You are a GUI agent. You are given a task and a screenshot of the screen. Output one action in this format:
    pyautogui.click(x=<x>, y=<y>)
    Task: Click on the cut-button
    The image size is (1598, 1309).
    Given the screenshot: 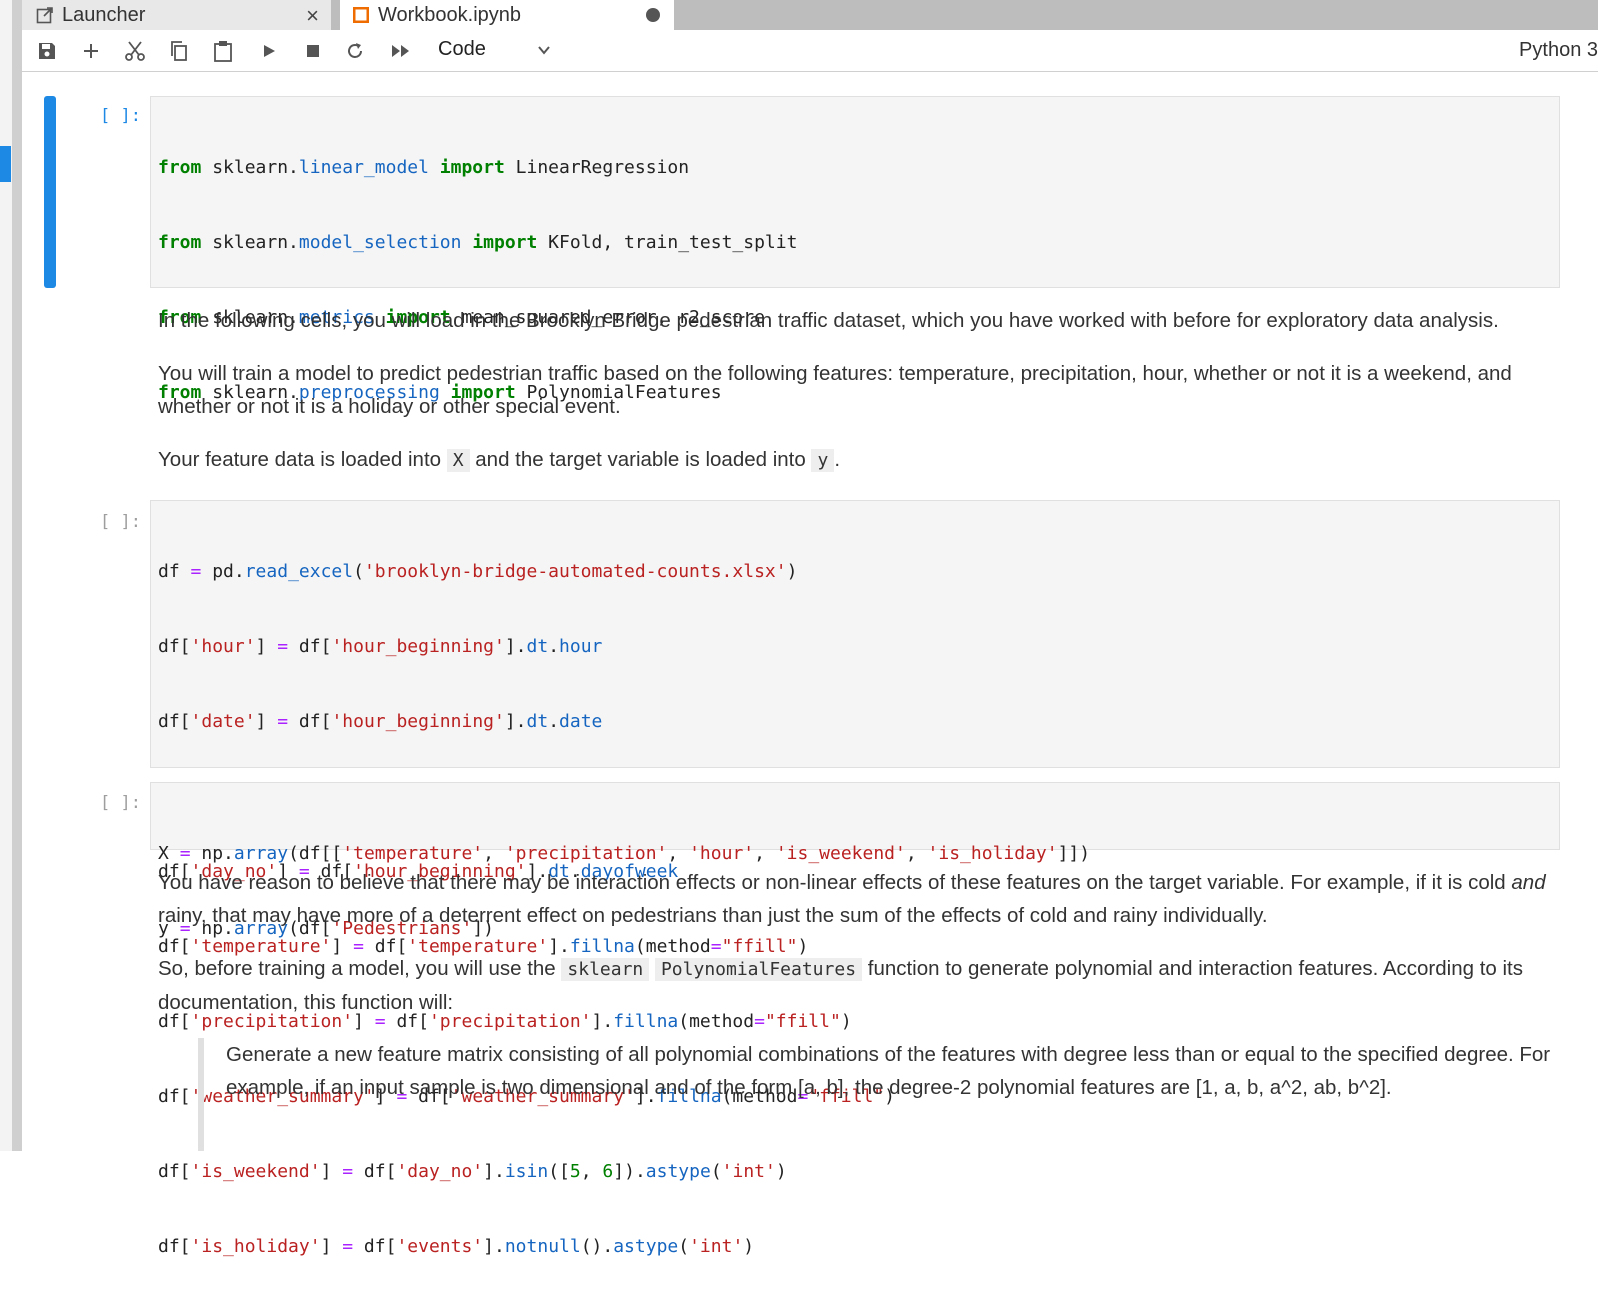 What is the action you would take?
    pyautogui.click(x=135, y=51)
    